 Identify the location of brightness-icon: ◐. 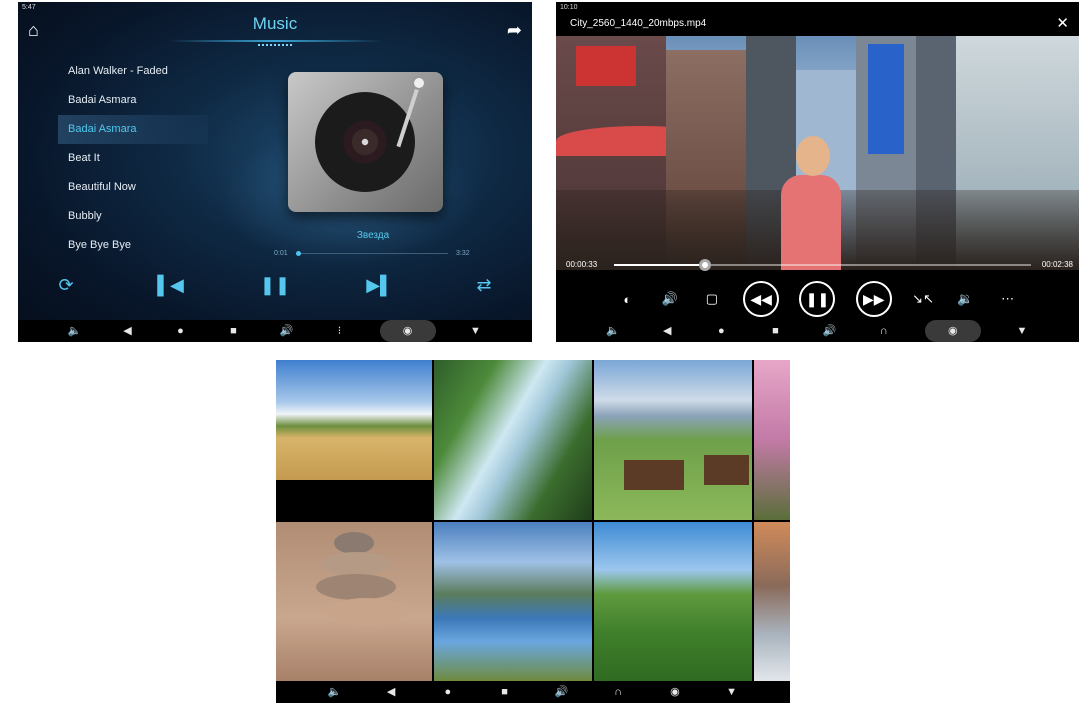
(627, 299).